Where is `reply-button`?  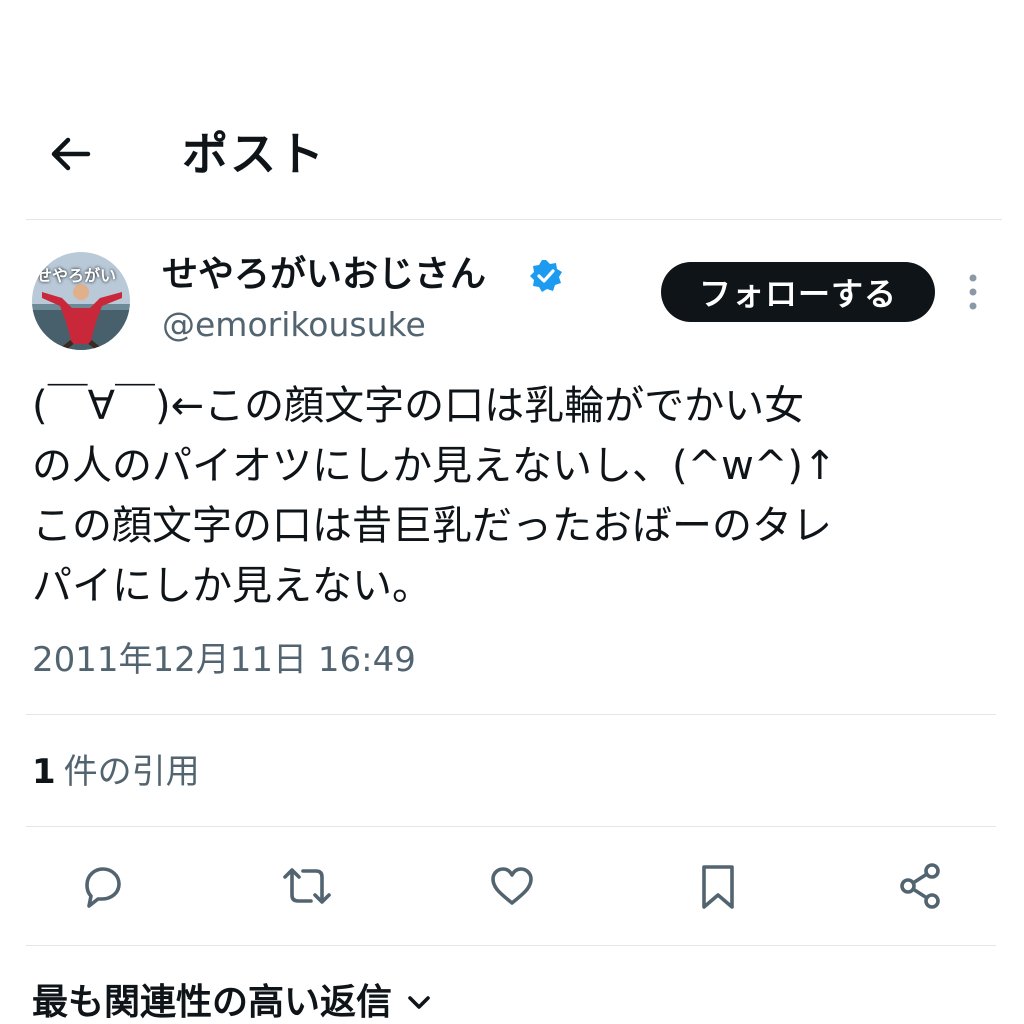 reply-button is located at coordinates (102, 886).